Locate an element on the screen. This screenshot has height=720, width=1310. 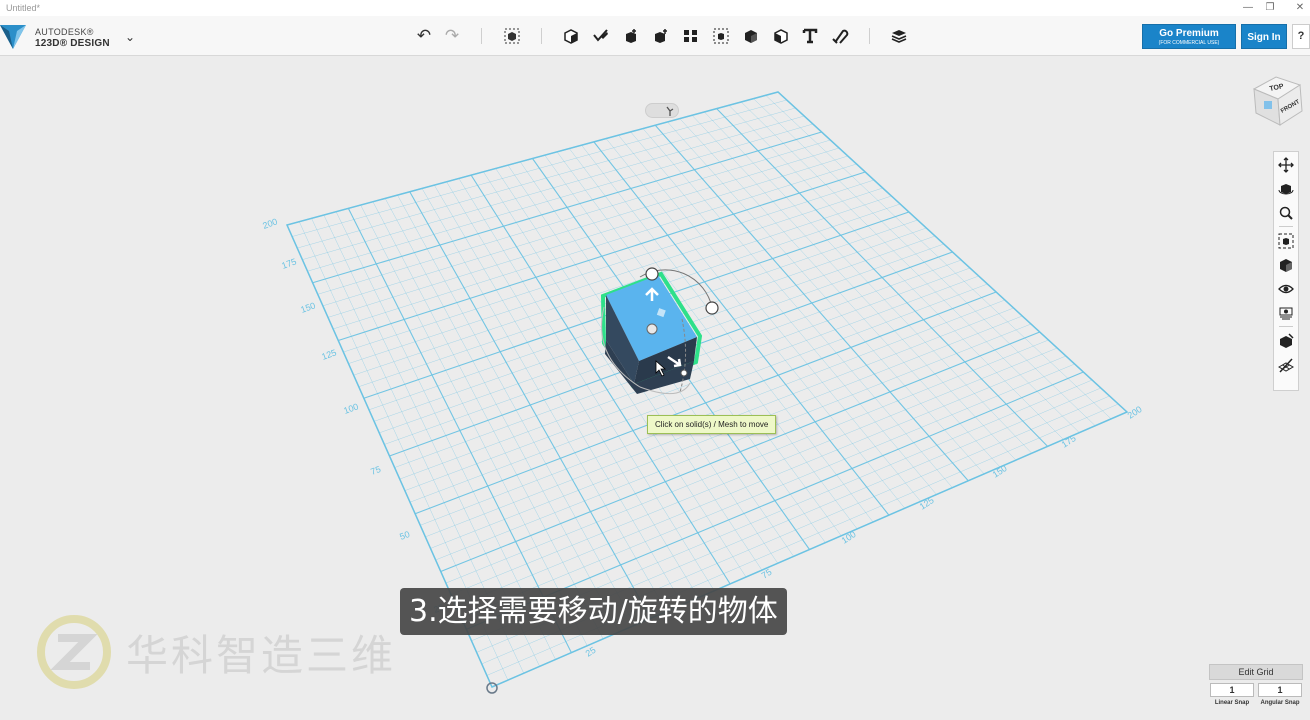
go-premium-sublabel: (FOR COMMERCIAL USE) is located at coordinates (1189, 43).